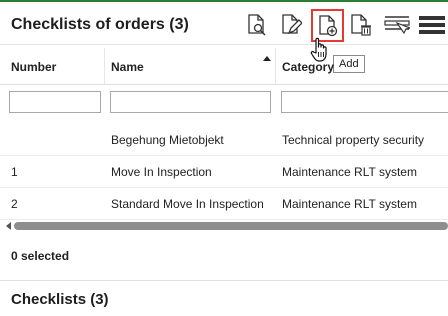  I want to click on menu-icon, so click(432, 25).